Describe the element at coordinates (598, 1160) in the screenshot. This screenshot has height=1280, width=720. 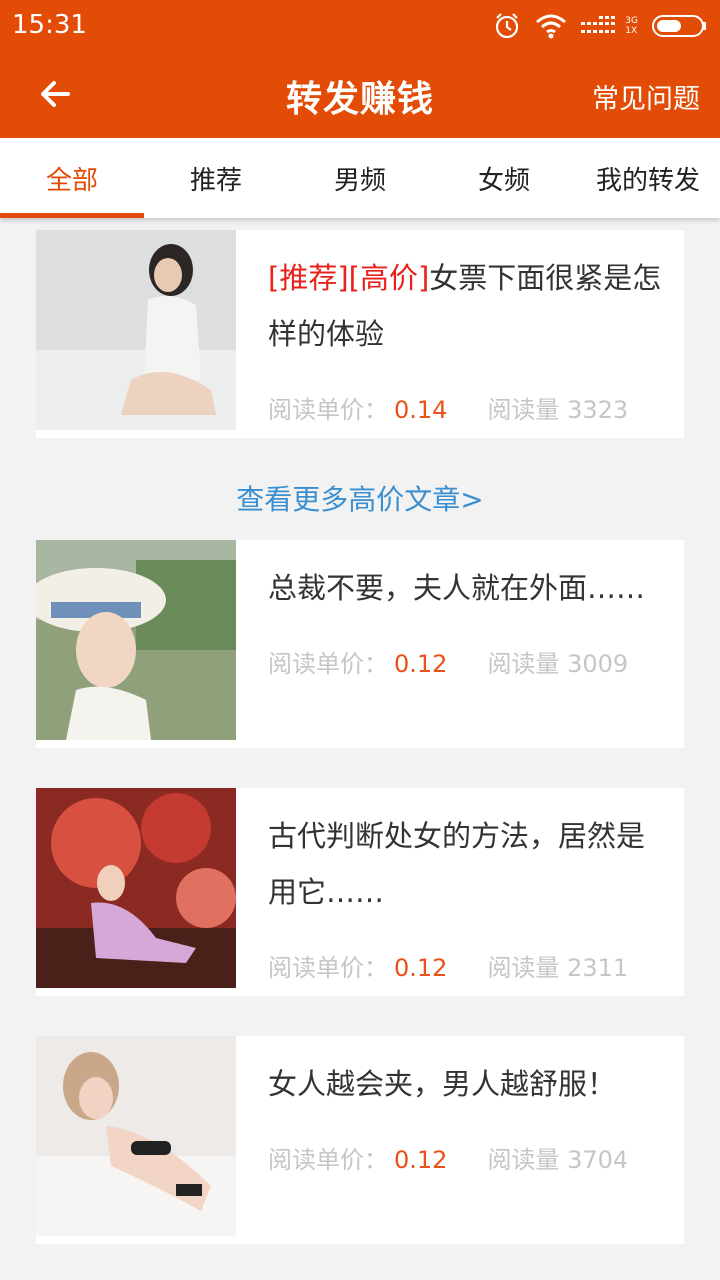
I see `reads-value: 3704` at that location.